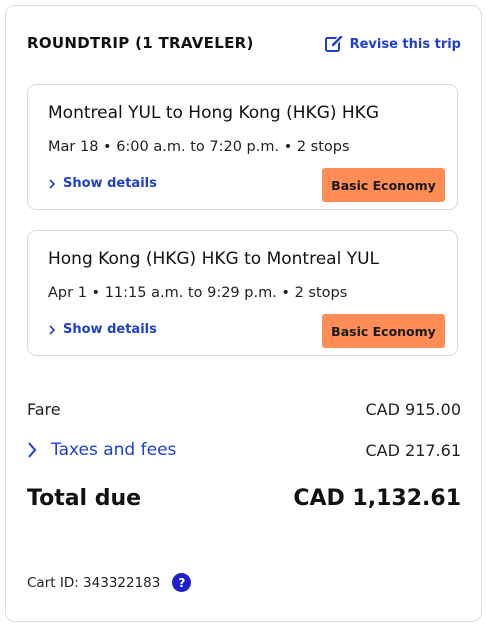  I want to click on taxes-row: Taxes and fees CAD 217.61, so click(244, 450).